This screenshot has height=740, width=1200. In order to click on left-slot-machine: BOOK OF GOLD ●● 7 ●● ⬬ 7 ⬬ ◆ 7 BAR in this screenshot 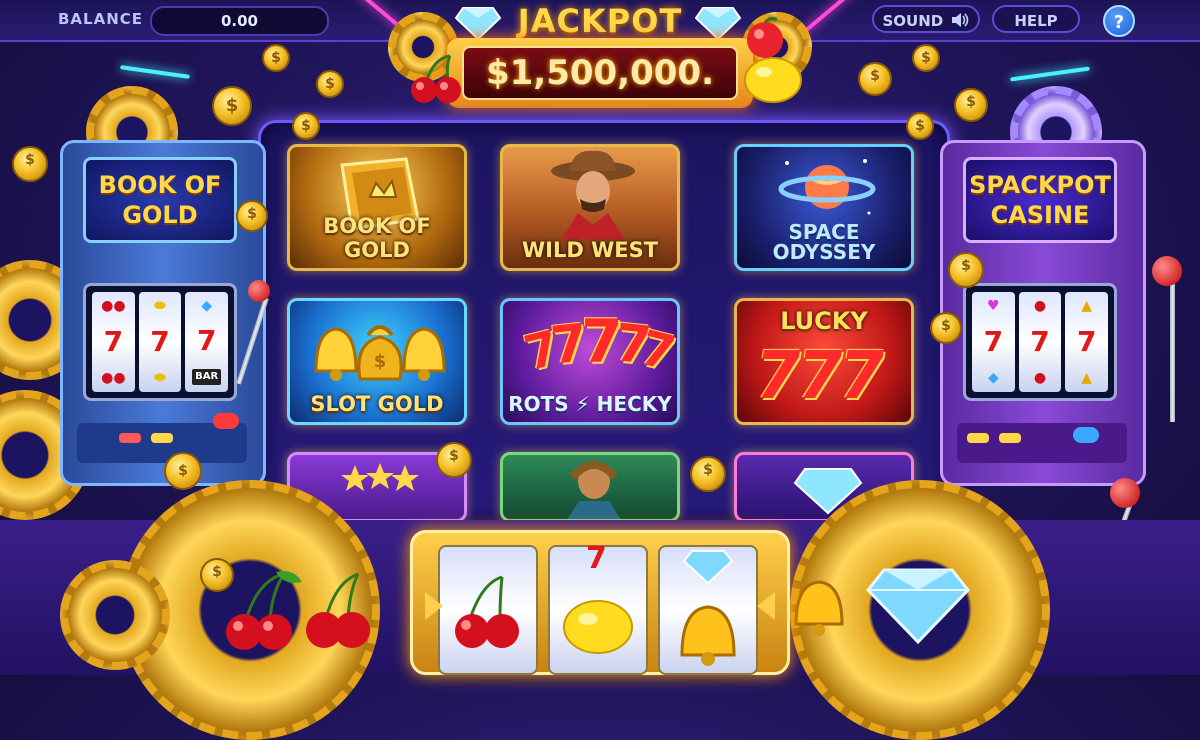, I will do `click(163, 313)`.